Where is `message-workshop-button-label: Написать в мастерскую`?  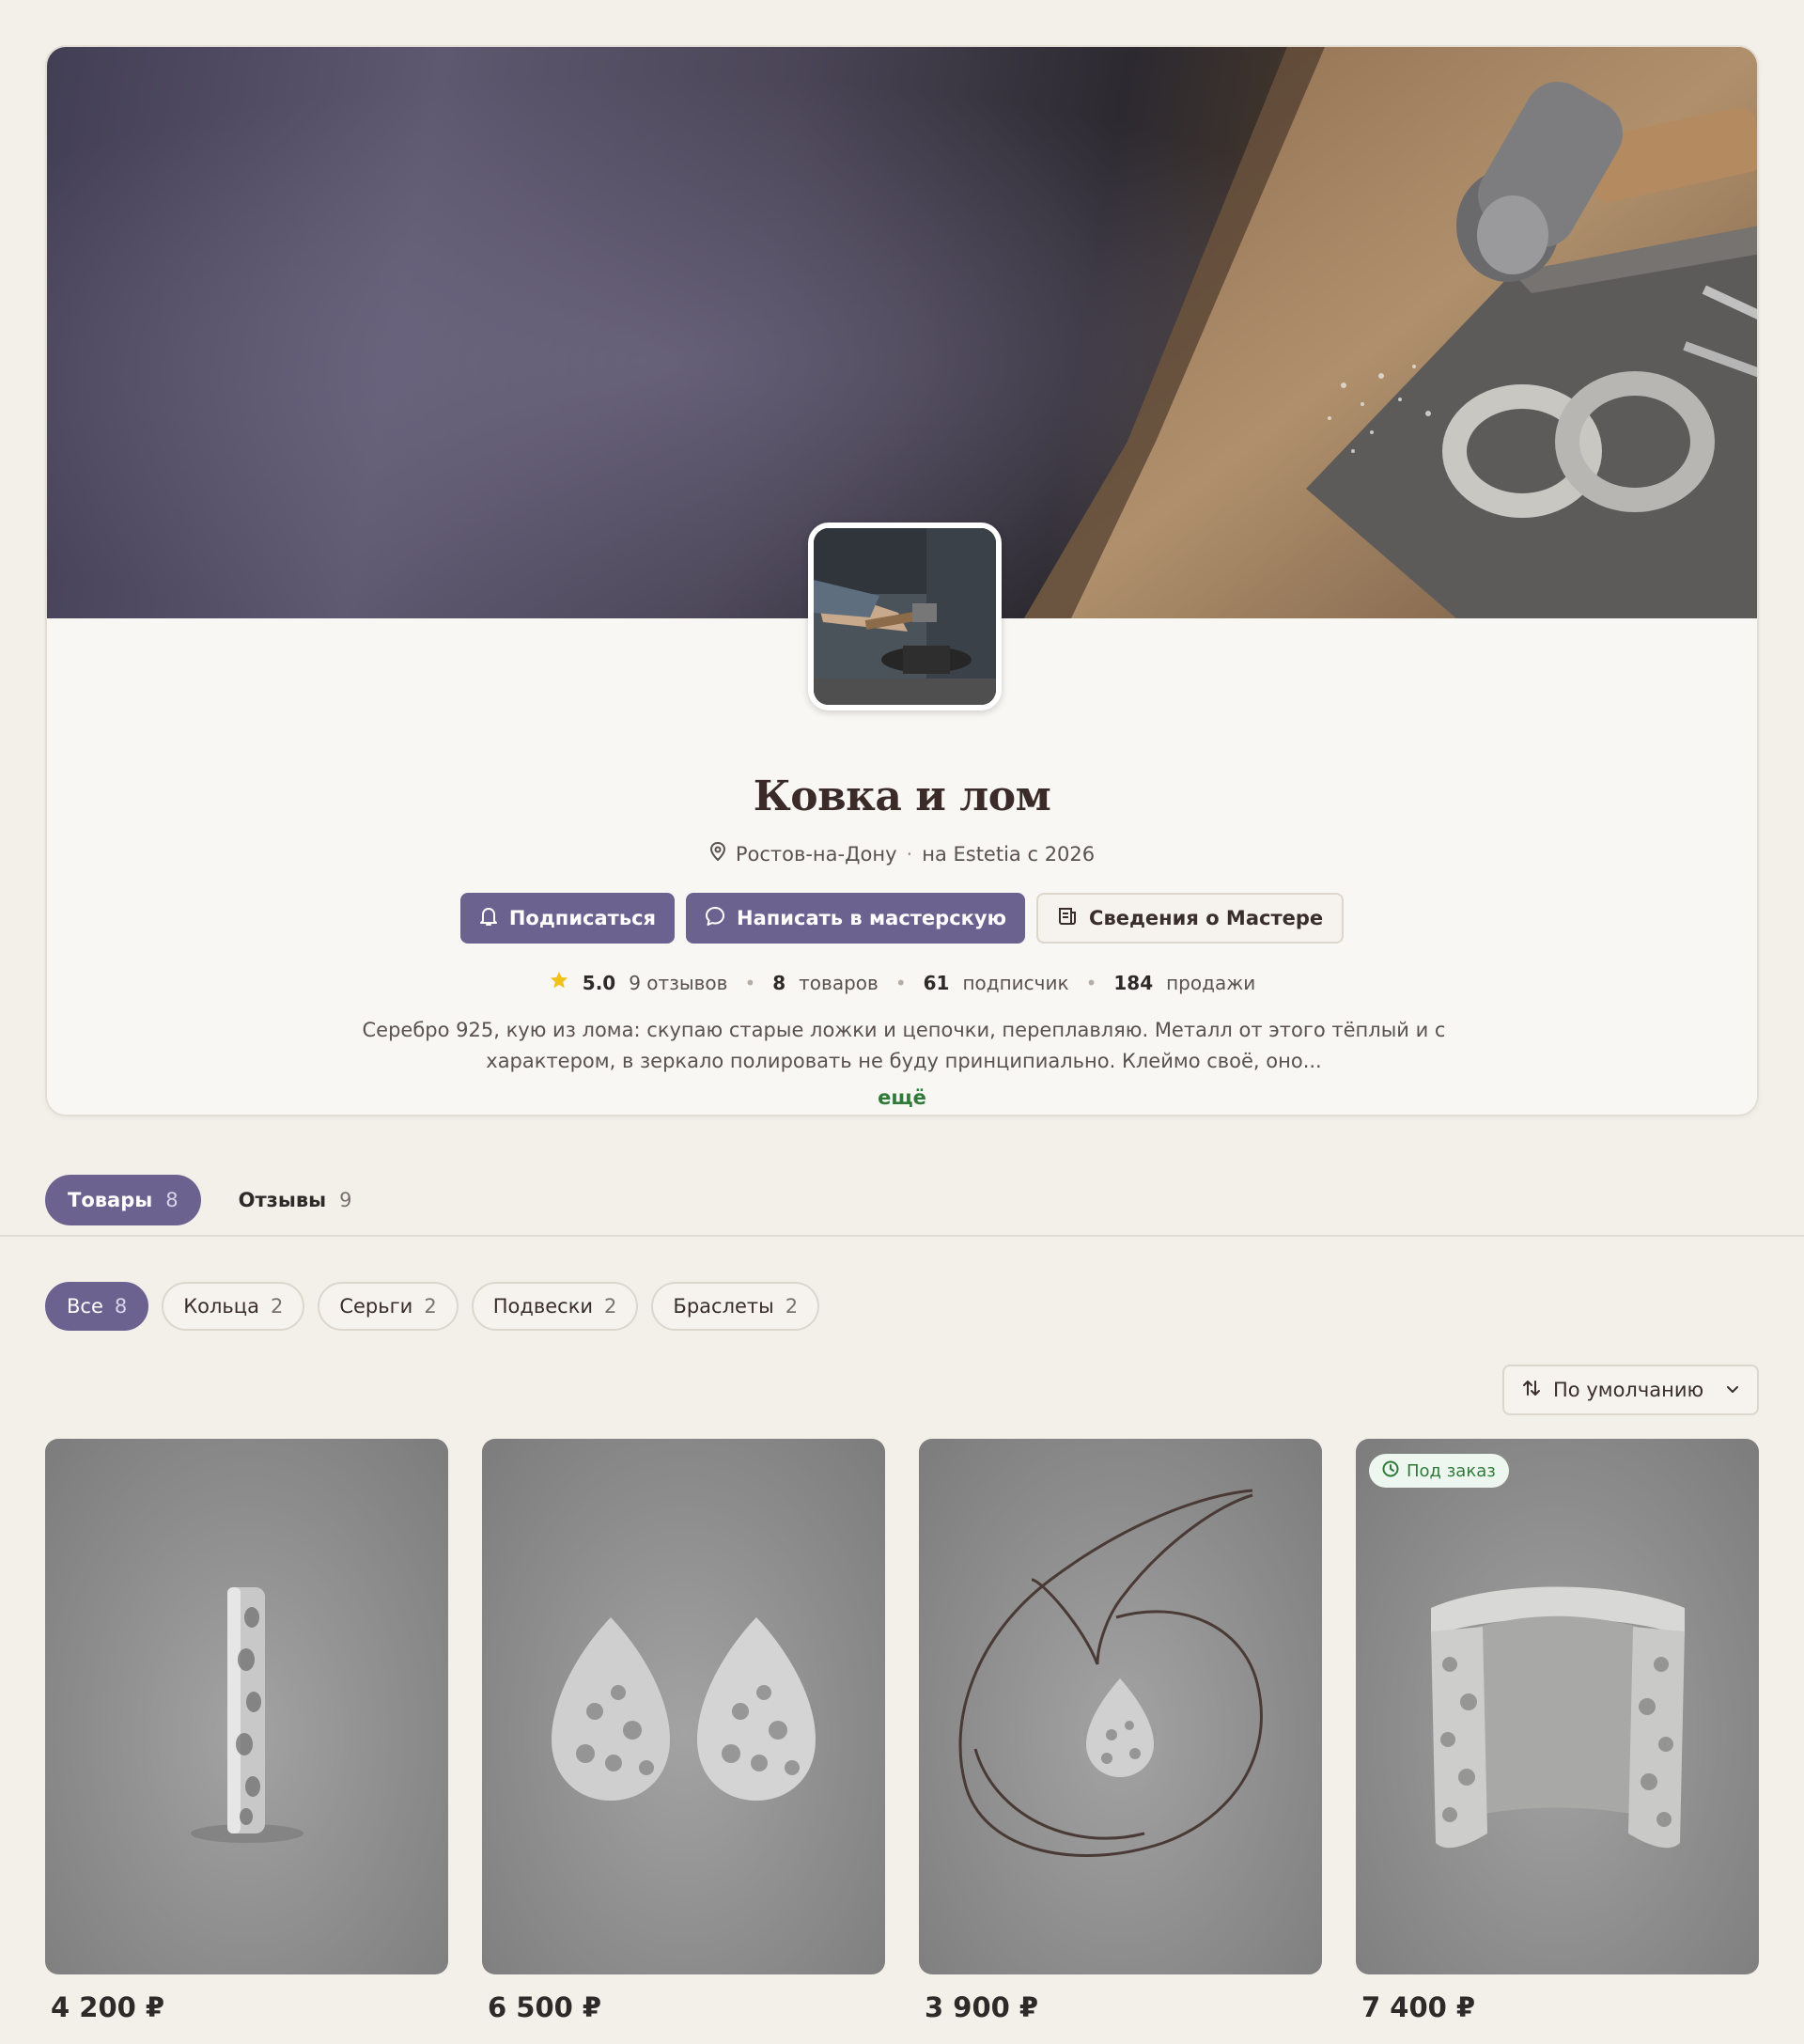 message-workshop-button-label: Написать в мастерскую is located at coordinates (872, 918).